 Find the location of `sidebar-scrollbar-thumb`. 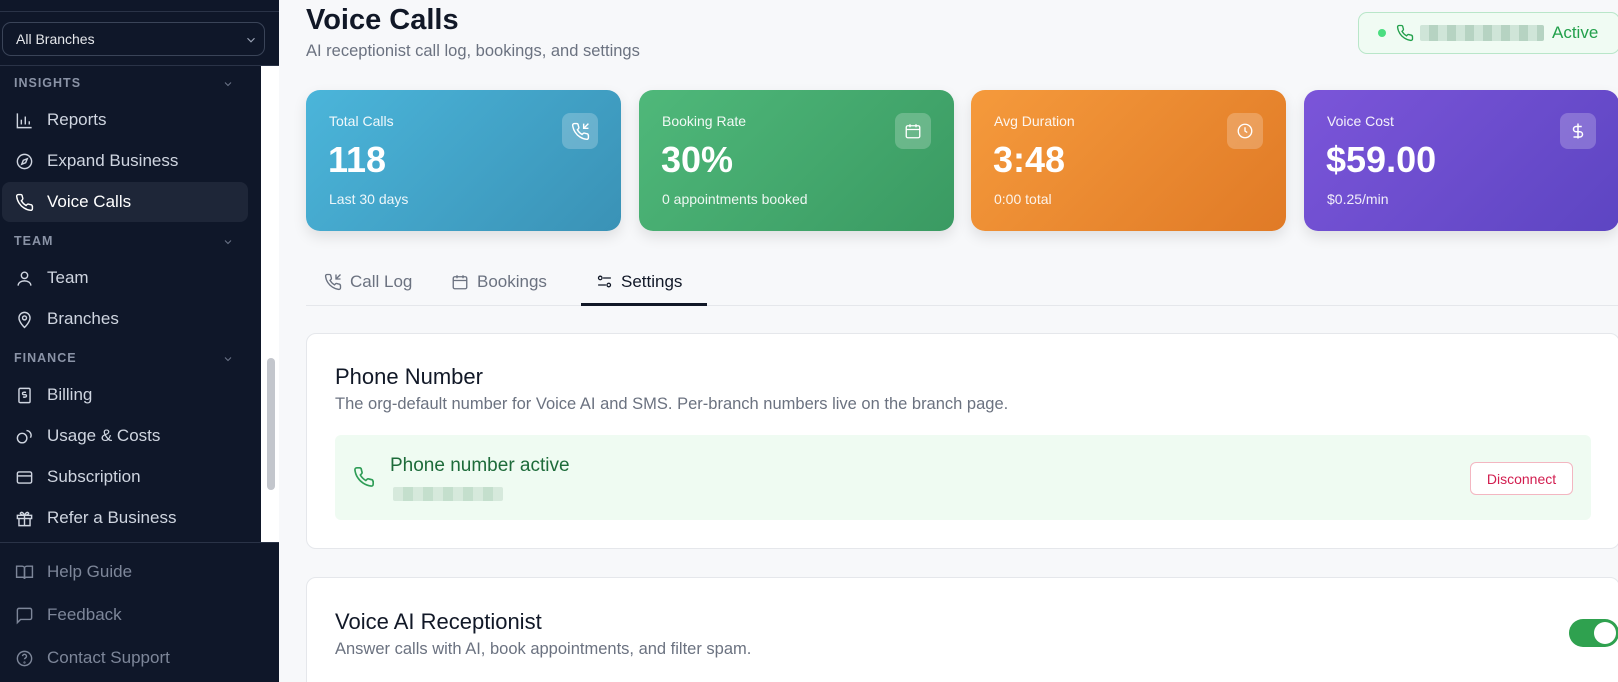

sidebar-scrollbar-thumb is located at coordinates (271, 424).